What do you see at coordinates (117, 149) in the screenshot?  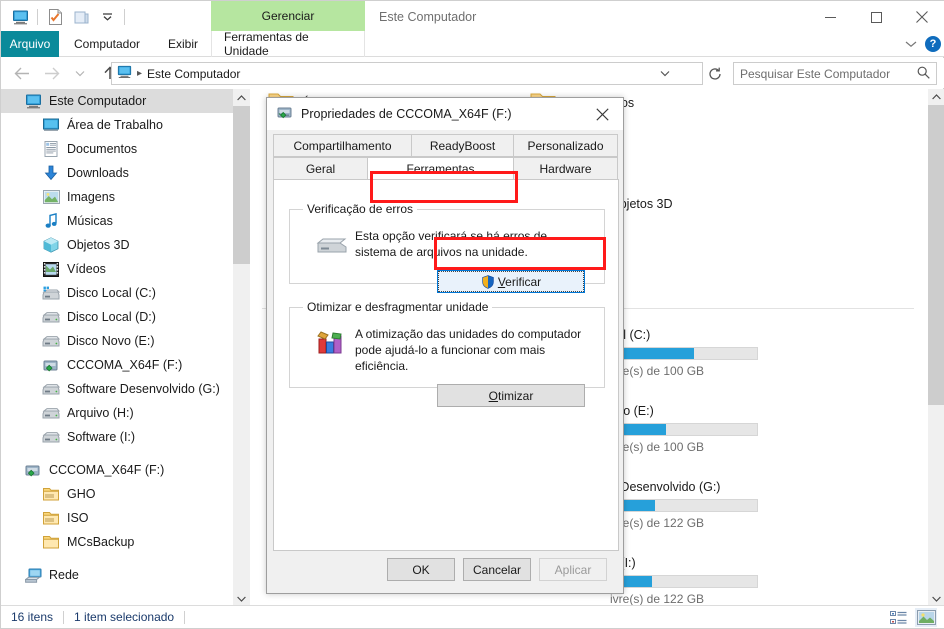 I see `nav-item-documentos: Documentos` at bounding box center [117, 149].